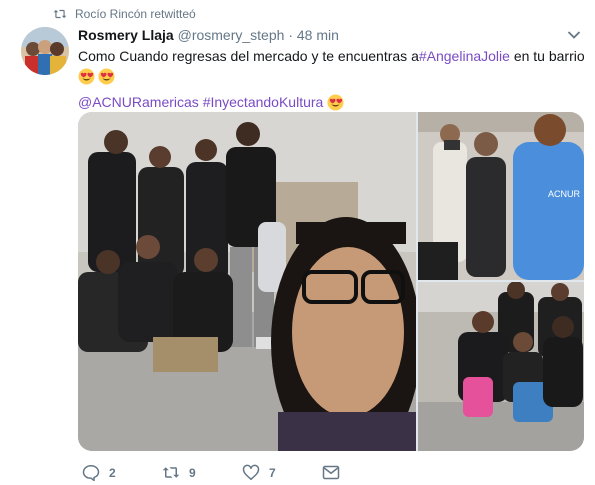 The image size is (595, 485). I want to click on like-count: 7, so click(272, 472).